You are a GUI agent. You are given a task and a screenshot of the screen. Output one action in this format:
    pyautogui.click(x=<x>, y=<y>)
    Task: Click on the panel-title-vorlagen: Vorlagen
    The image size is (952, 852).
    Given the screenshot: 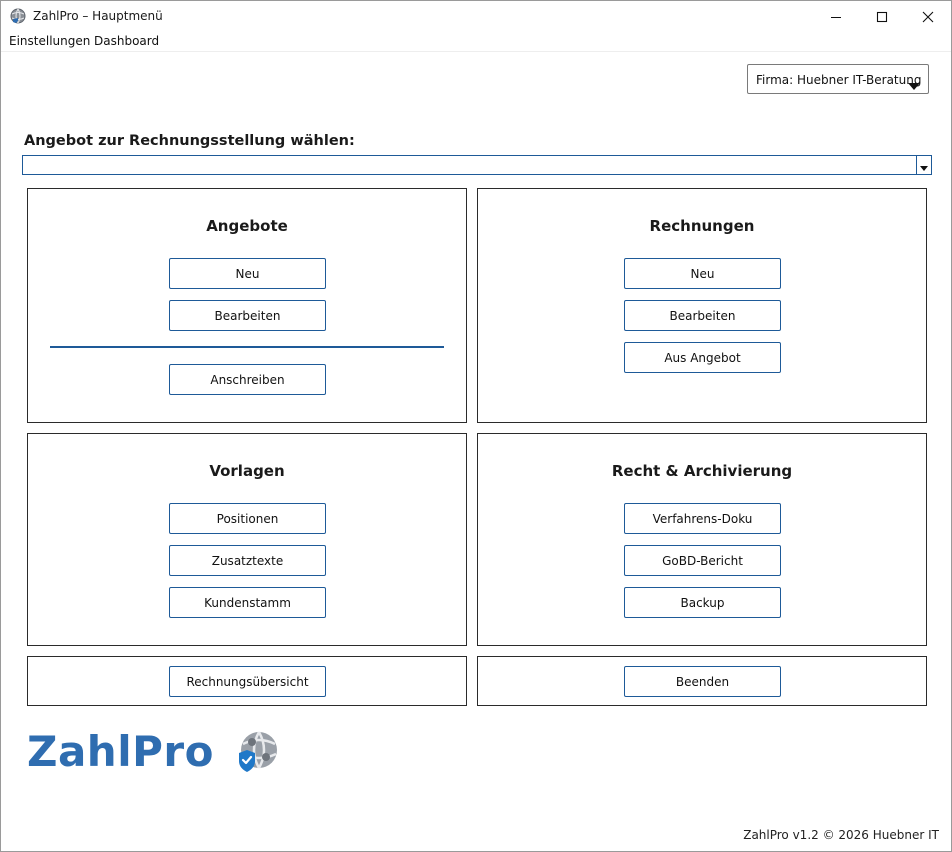 What is the action you would take?
    pyautogui.click(x=247, y=471)
    